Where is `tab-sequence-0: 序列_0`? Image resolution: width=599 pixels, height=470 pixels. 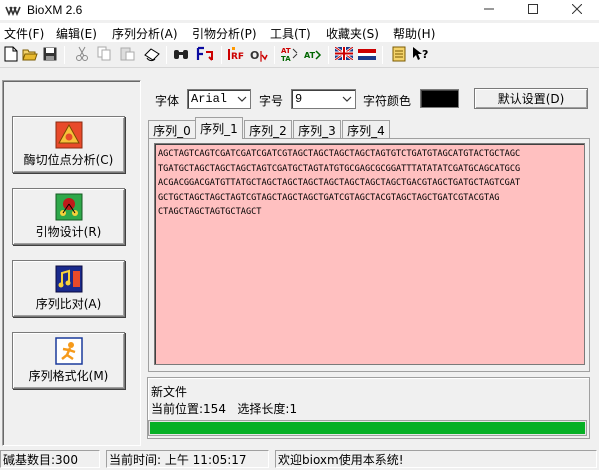
tab-sequence-0: 序列_0 is located at coordinates (172, 129).